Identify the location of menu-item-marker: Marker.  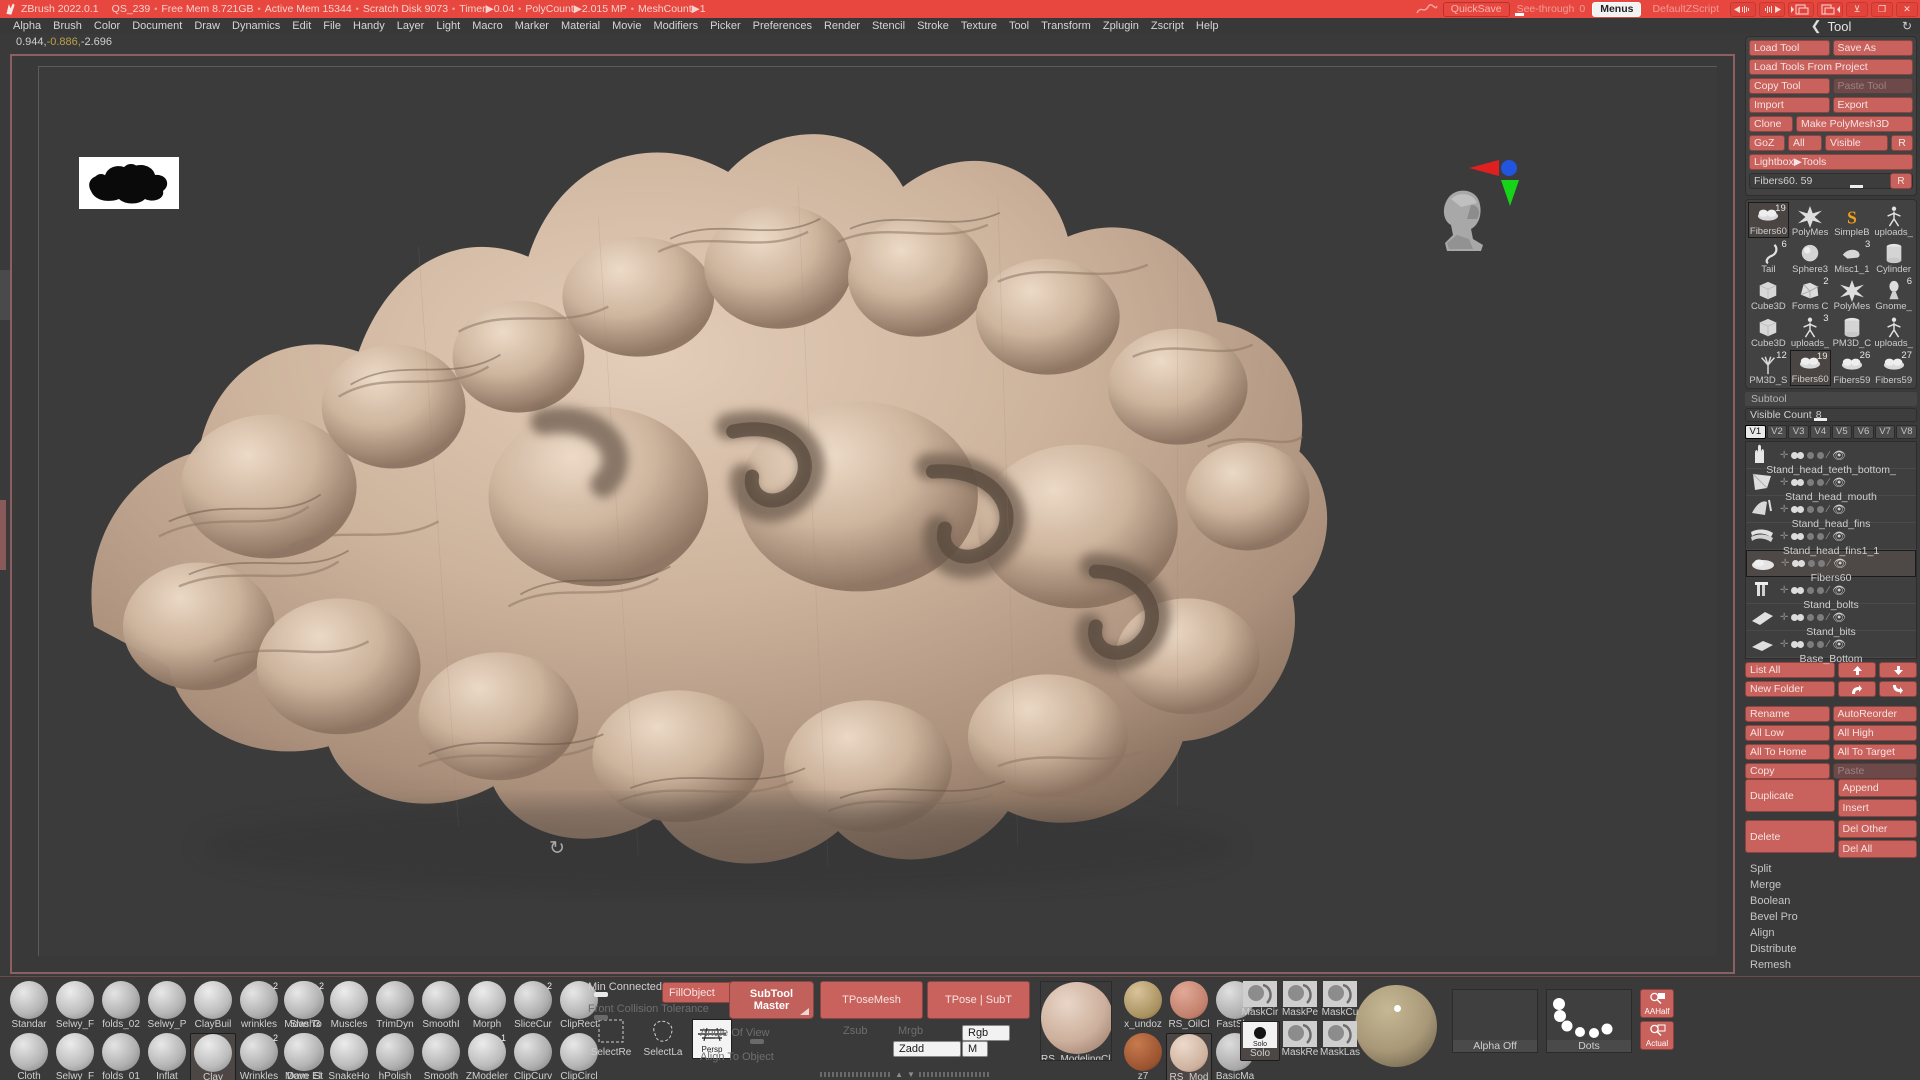
(532, 26).